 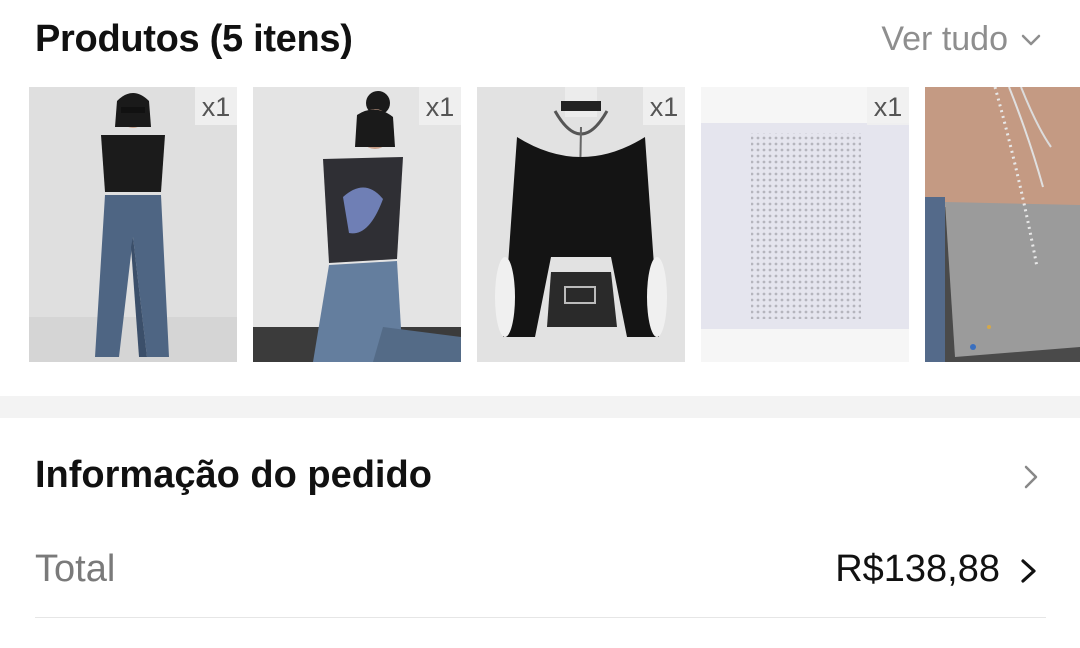 I want to click on product-thumbnail-2: x1, so click(x=357, y=224).